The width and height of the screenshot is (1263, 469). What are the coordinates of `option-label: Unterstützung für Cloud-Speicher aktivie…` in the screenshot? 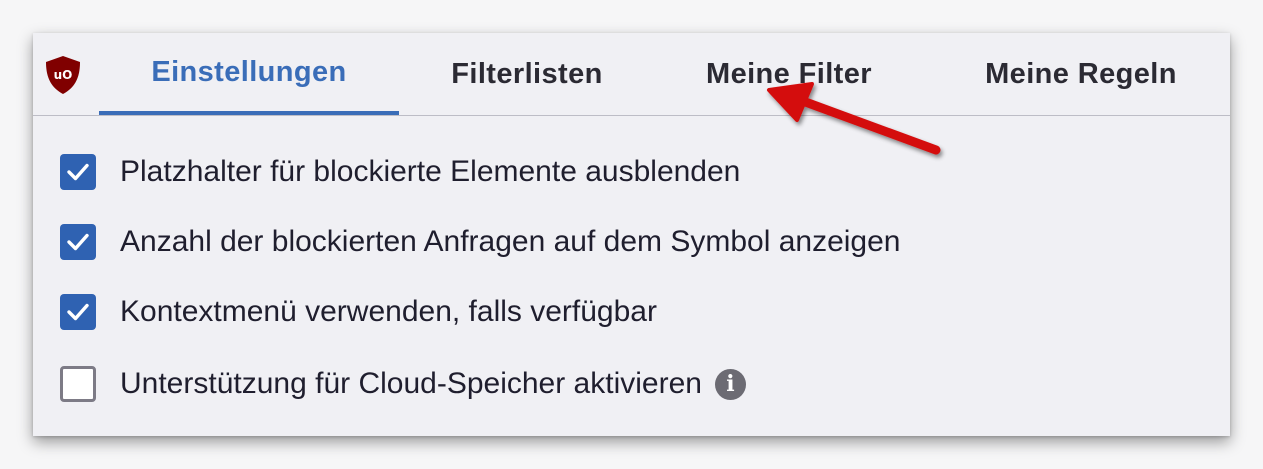 It's located at (411, 383).